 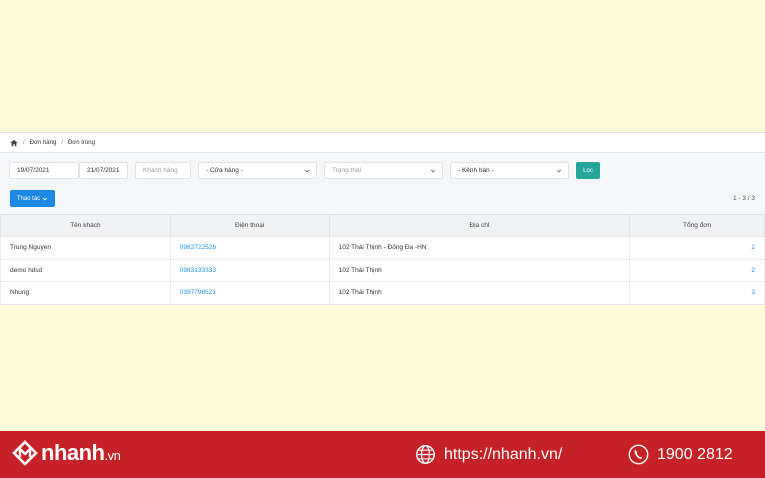 I want to click on filter-button: Lọc, so click(x=588, y=170).